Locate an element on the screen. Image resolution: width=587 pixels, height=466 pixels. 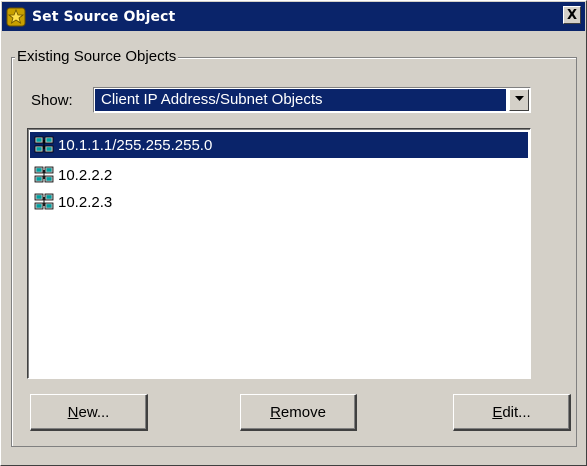
list-item-label: 10.1.1.1/255.255.255.0 is located at coordinates (135, 145).